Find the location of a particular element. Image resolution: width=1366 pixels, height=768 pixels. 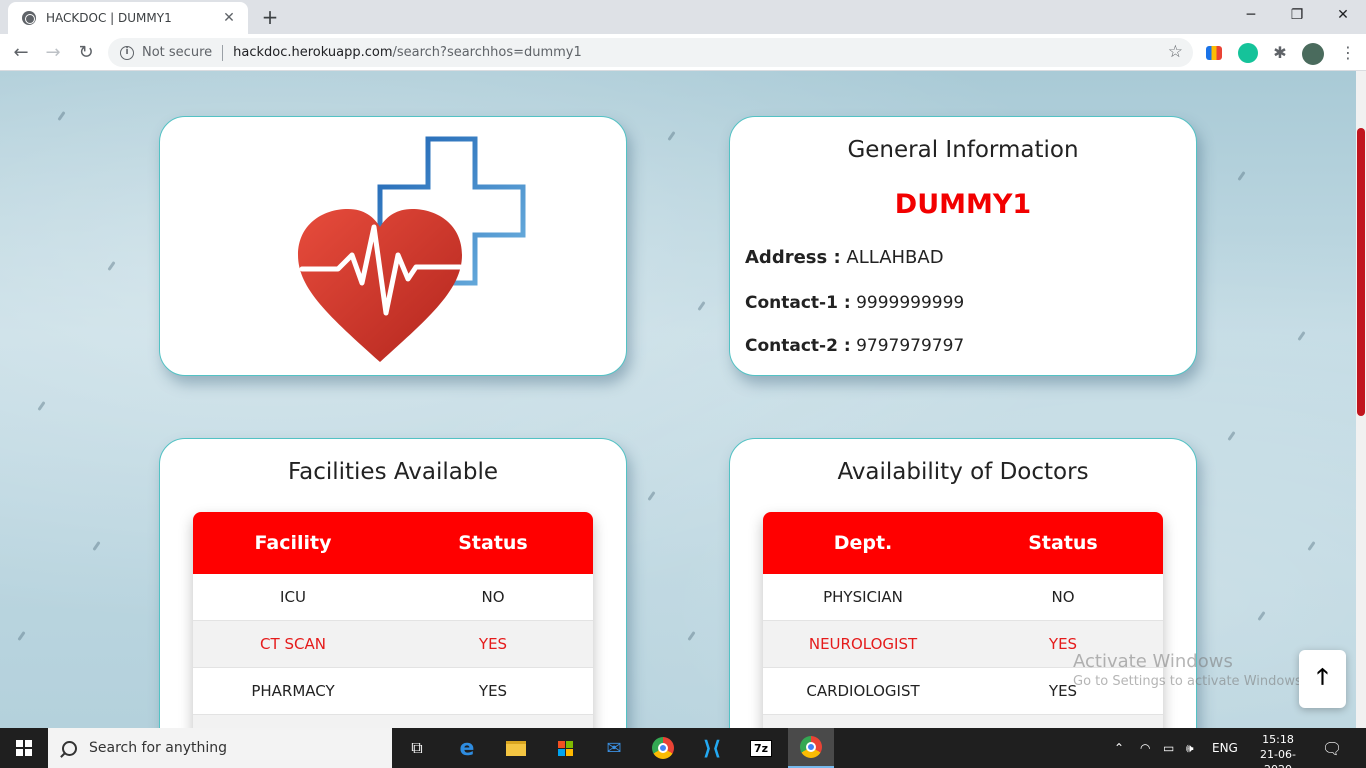

contact-1-value: 9999999999 is located at coordinates (910, 303).